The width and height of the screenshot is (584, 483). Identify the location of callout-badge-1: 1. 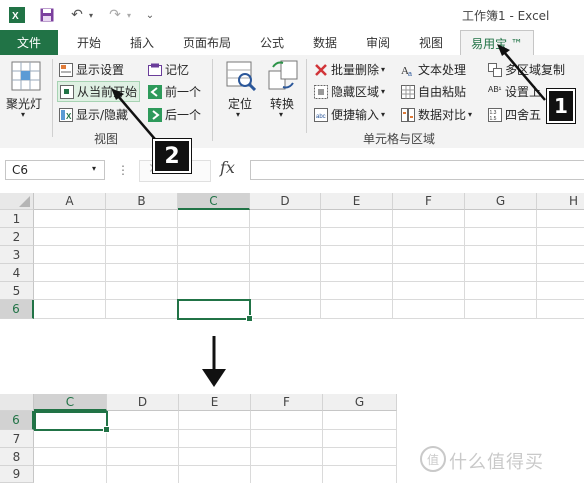
(561, 106).